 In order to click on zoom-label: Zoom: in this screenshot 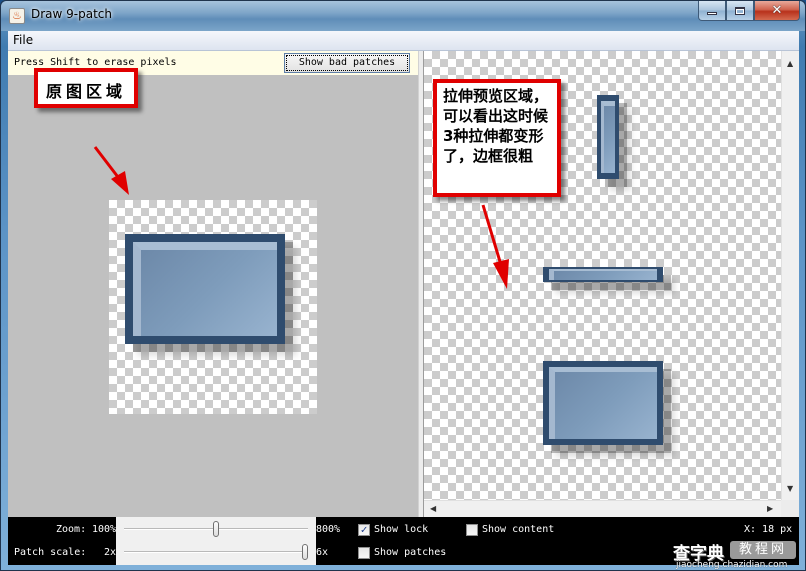, I will do `click(71, 529)`.